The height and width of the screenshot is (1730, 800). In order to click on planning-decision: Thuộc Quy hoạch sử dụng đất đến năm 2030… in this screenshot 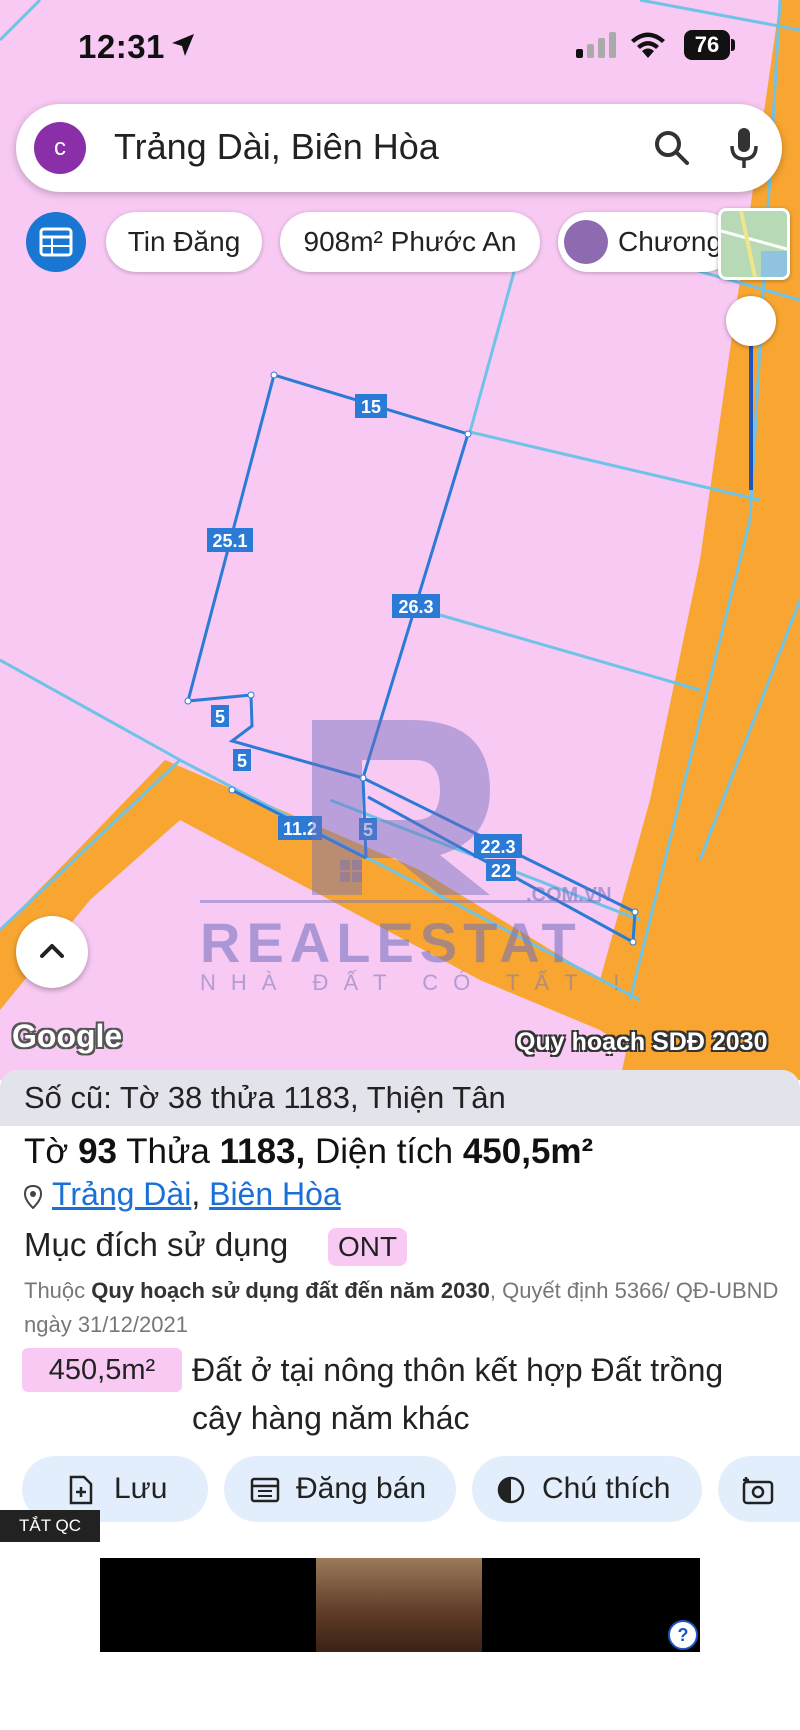, I will do `click(404, 1308)`.